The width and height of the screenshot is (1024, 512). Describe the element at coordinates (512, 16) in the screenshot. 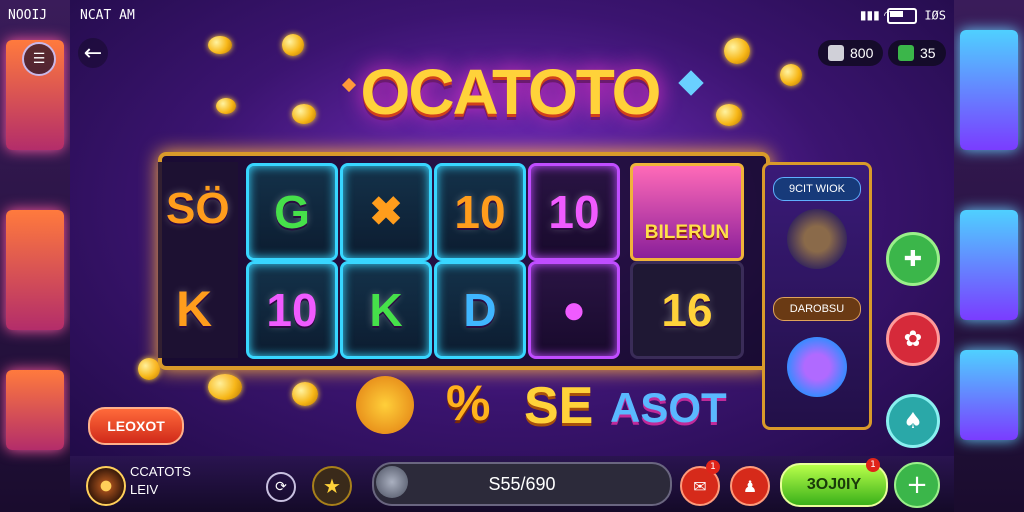

I see `status-bar: NOOIJ NCAT AM ▮▮▮ ◠ IØS` at that location.